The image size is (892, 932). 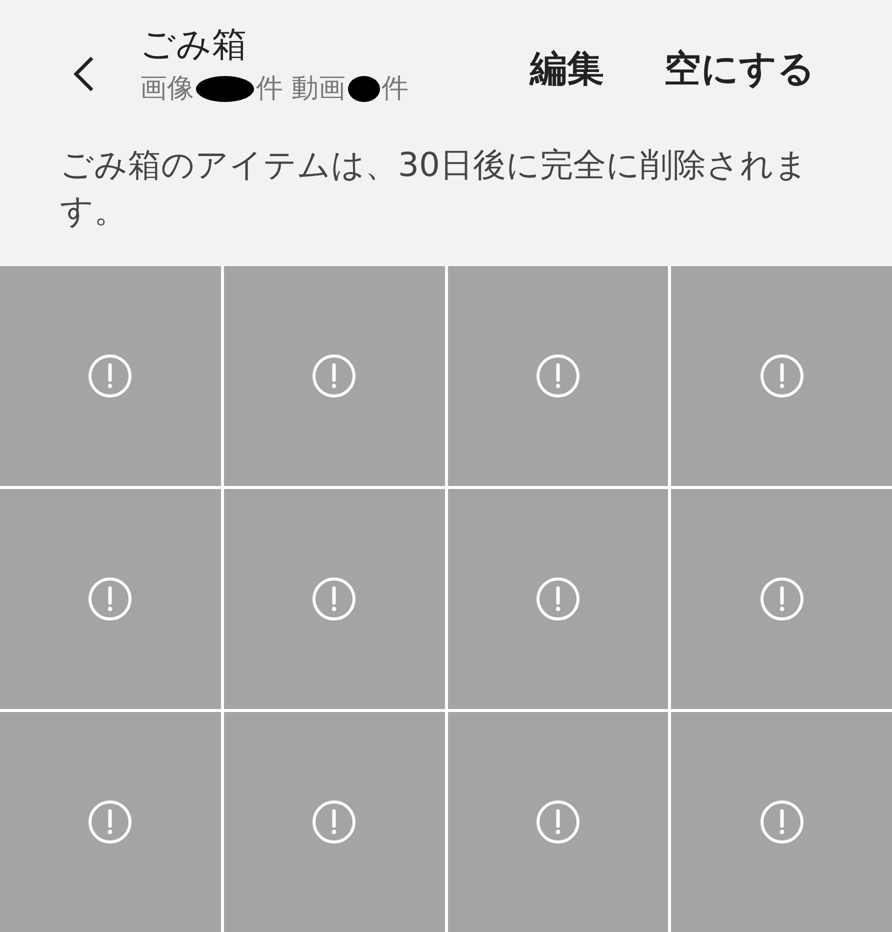 What do you see at coordinates (167, 89) in the screenshot?
I see `item-count-text: 画像` at bounding box center [167, 89].